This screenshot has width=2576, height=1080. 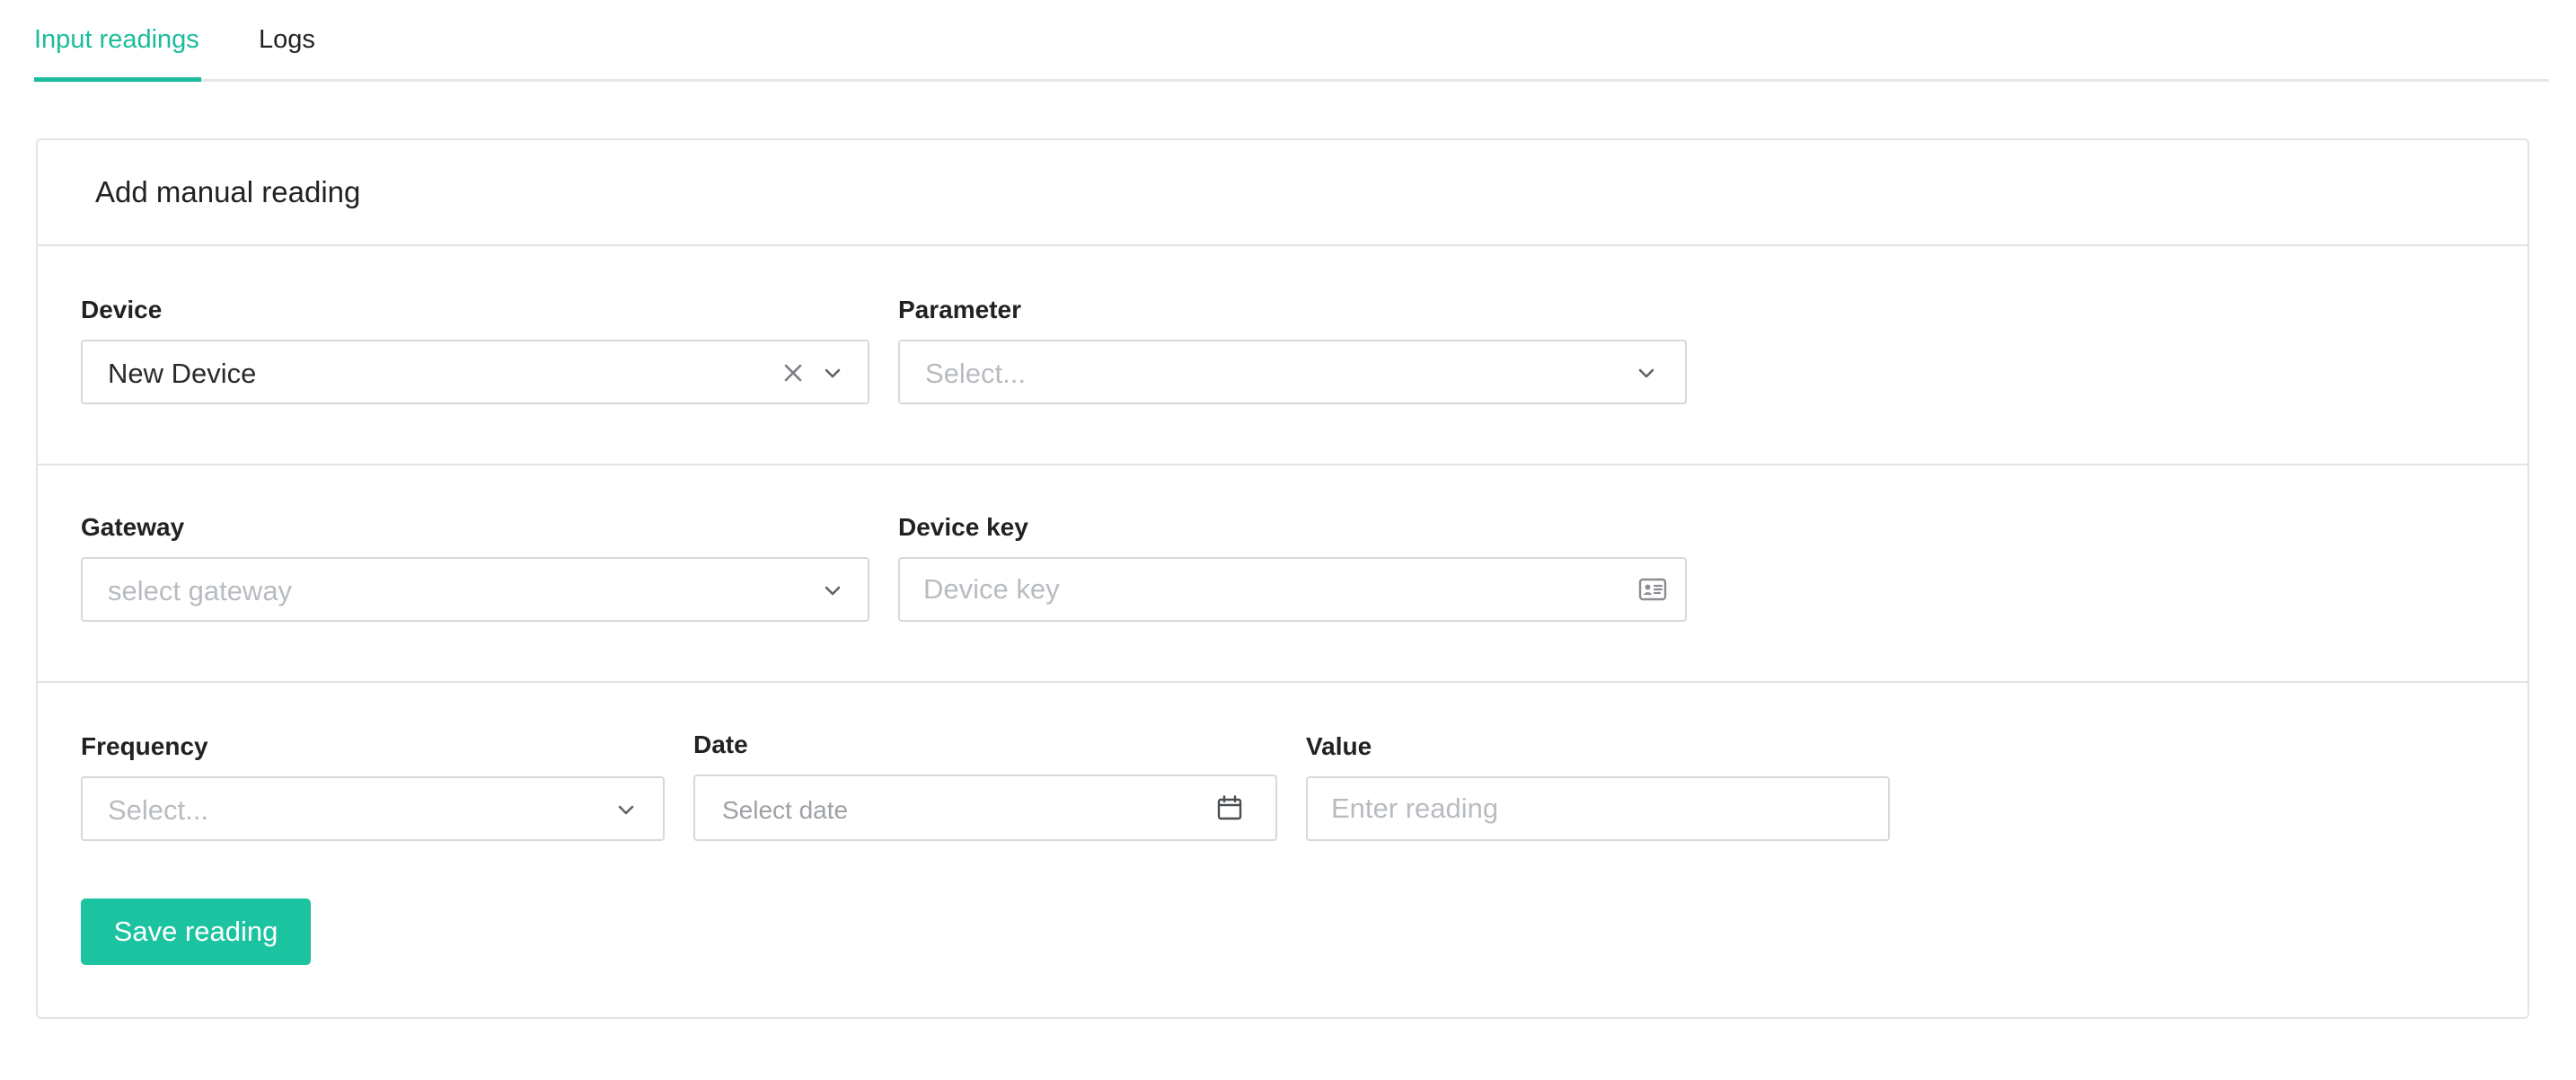 I want to click on frequency-label: Frequency, so click(x=144, y=746).